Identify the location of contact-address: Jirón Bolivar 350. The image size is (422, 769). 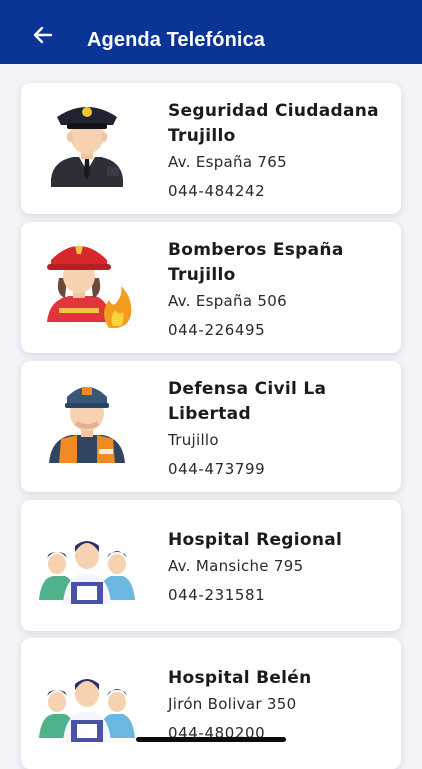
(232, 704).